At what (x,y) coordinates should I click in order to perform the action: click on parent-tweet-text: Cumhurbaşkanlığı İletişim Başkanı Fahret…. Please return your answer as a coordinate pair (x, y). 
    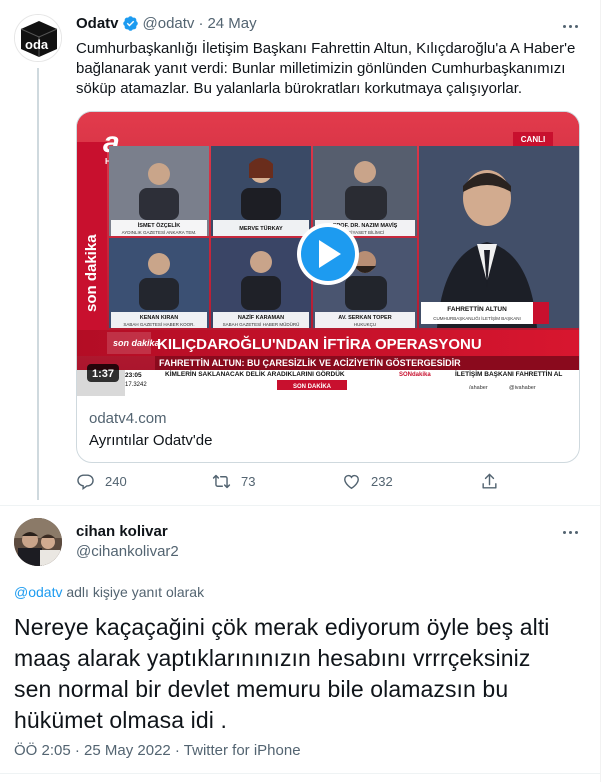
    Looking at the image, I should click on (326, 68).